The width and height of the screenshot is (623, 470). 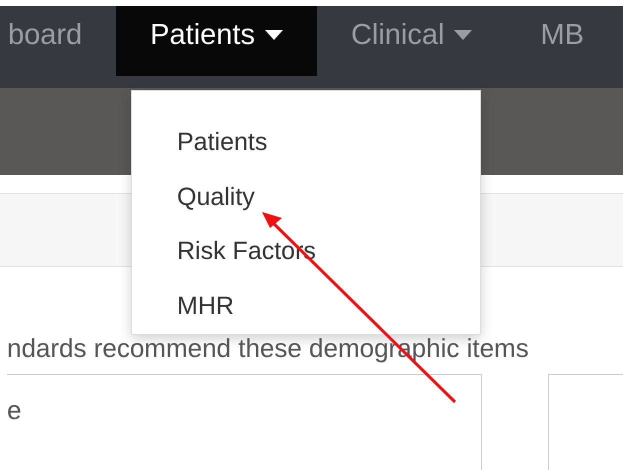 I want to click on nav-tab: MB, so click(x=562, y=41).